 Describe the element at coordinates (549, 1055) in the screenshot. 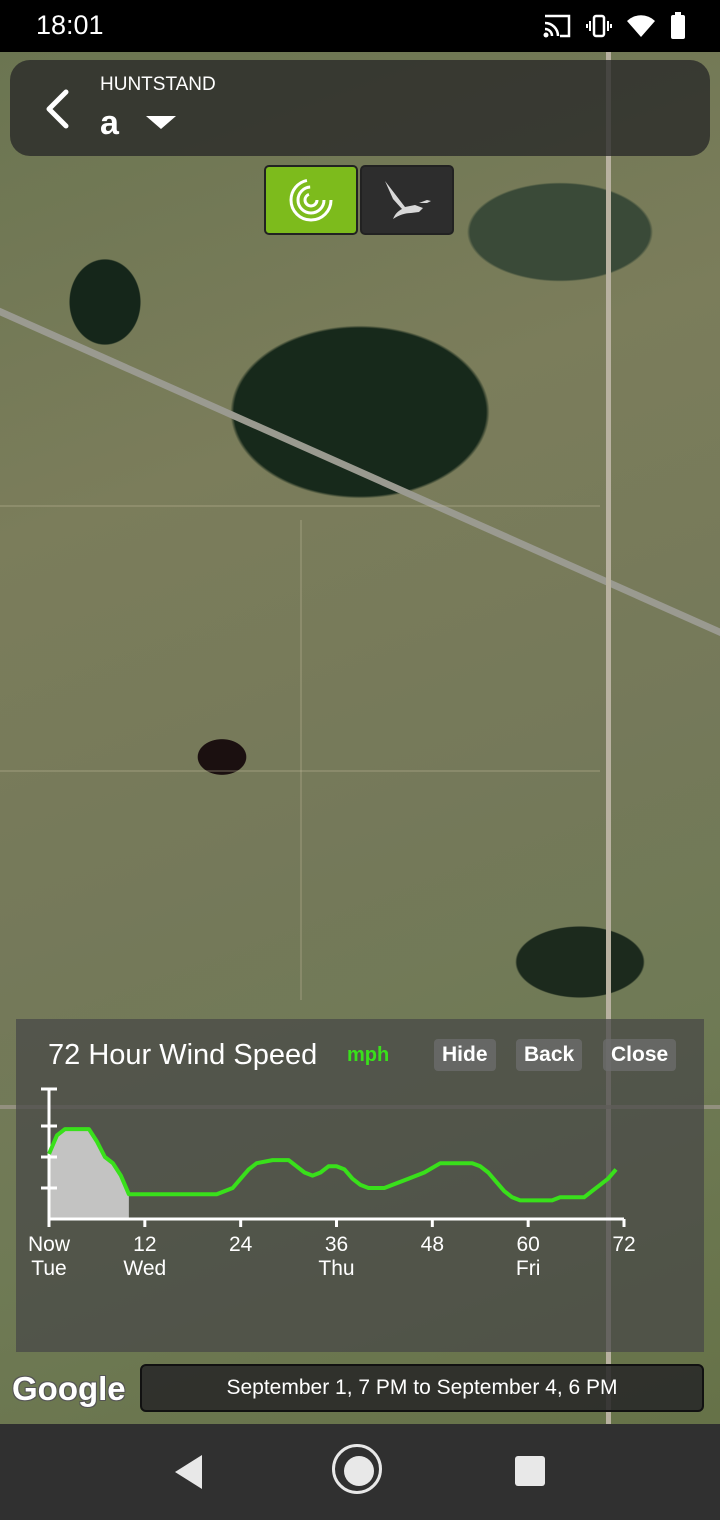

I see `back-panel-button: Back` at that location.